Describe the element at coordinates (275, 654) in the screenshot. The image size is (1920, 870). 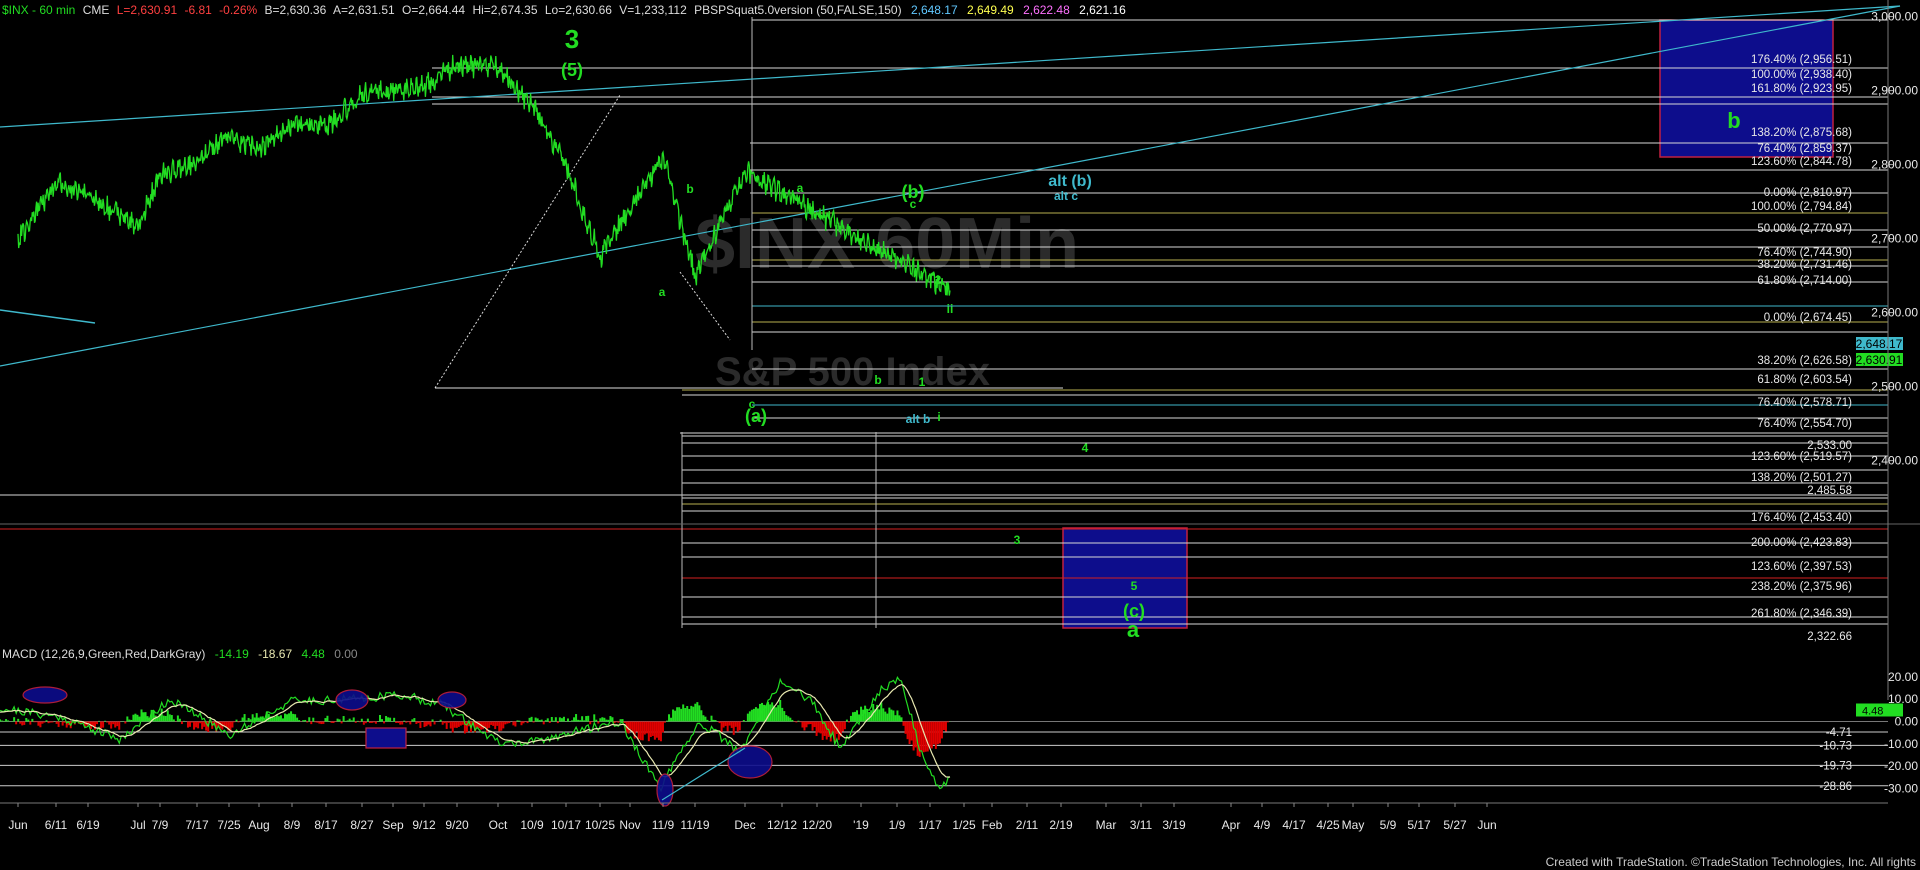
I see `macd-signal-value: -18.67` at that location.